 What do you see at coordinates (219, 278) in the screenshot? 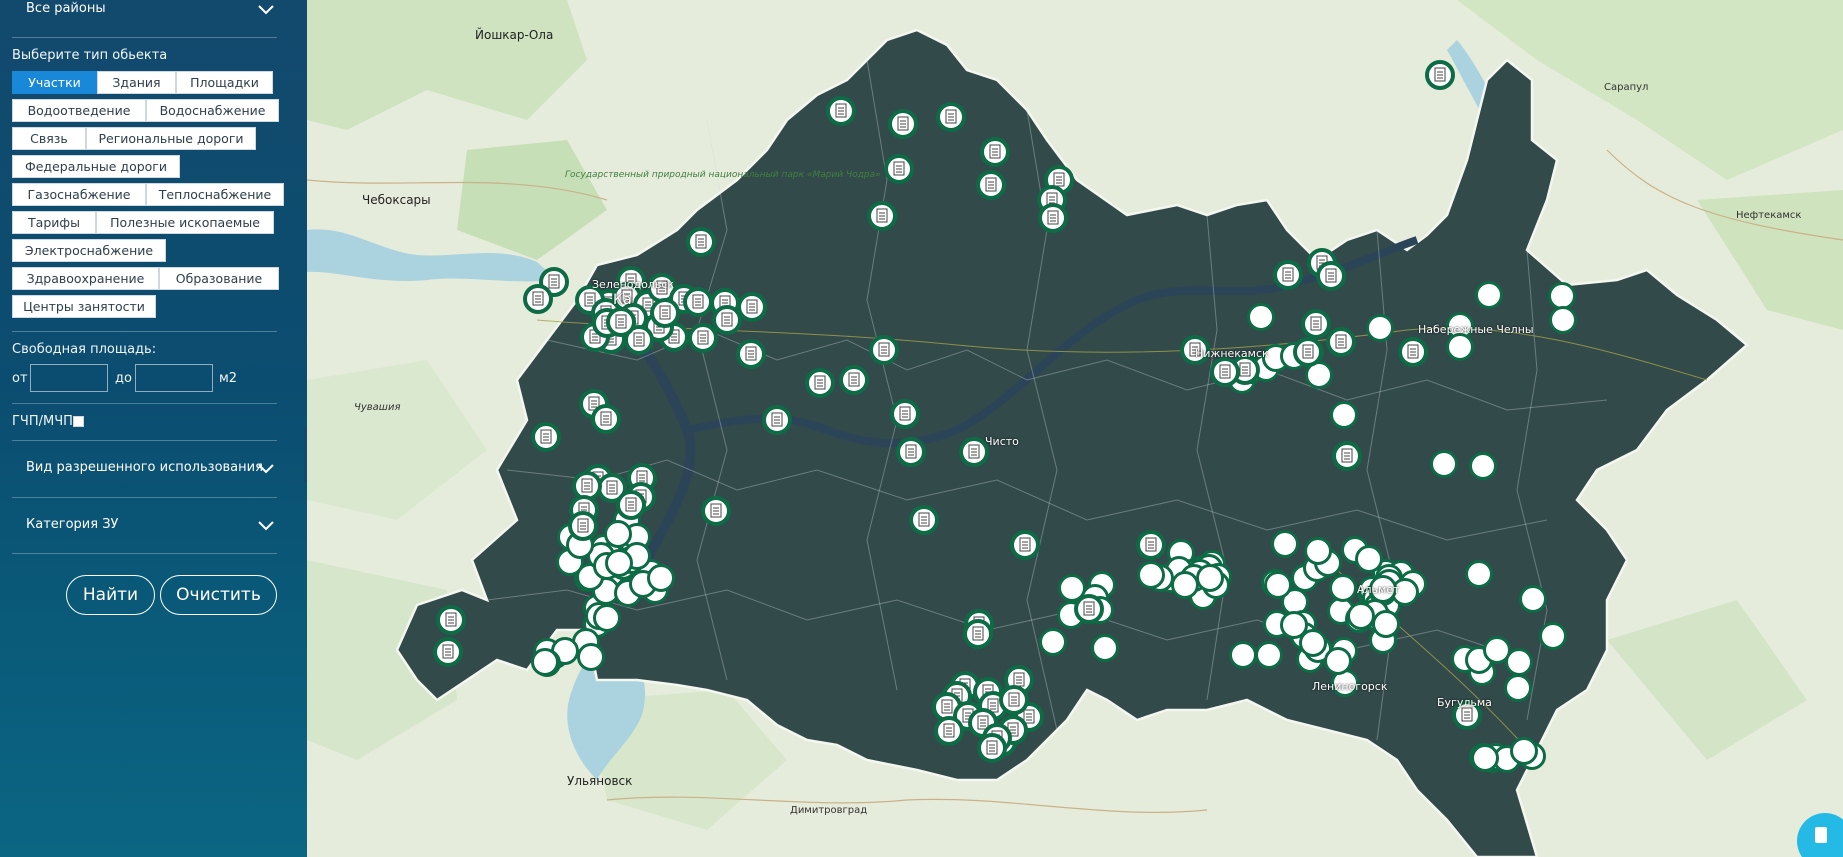
I see `chip-education: Образование` at bounding box center [219, 278].